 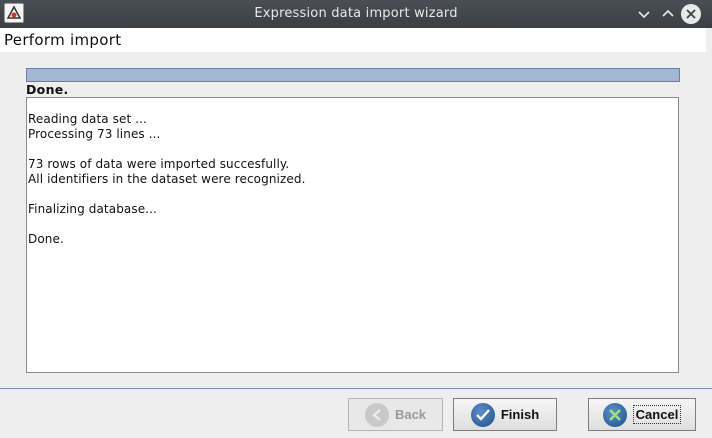 I want to click on maximize-icon, so click(x=668, y=14).